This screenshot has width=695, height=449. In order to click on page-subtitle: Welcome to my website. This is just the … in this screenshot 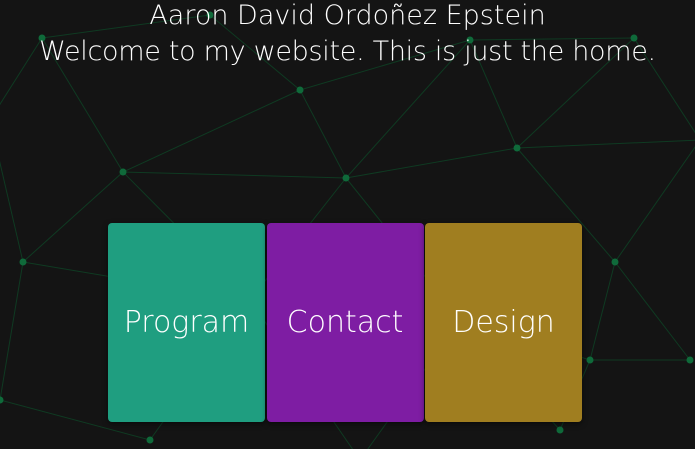, I will do `click(347, 51)`.